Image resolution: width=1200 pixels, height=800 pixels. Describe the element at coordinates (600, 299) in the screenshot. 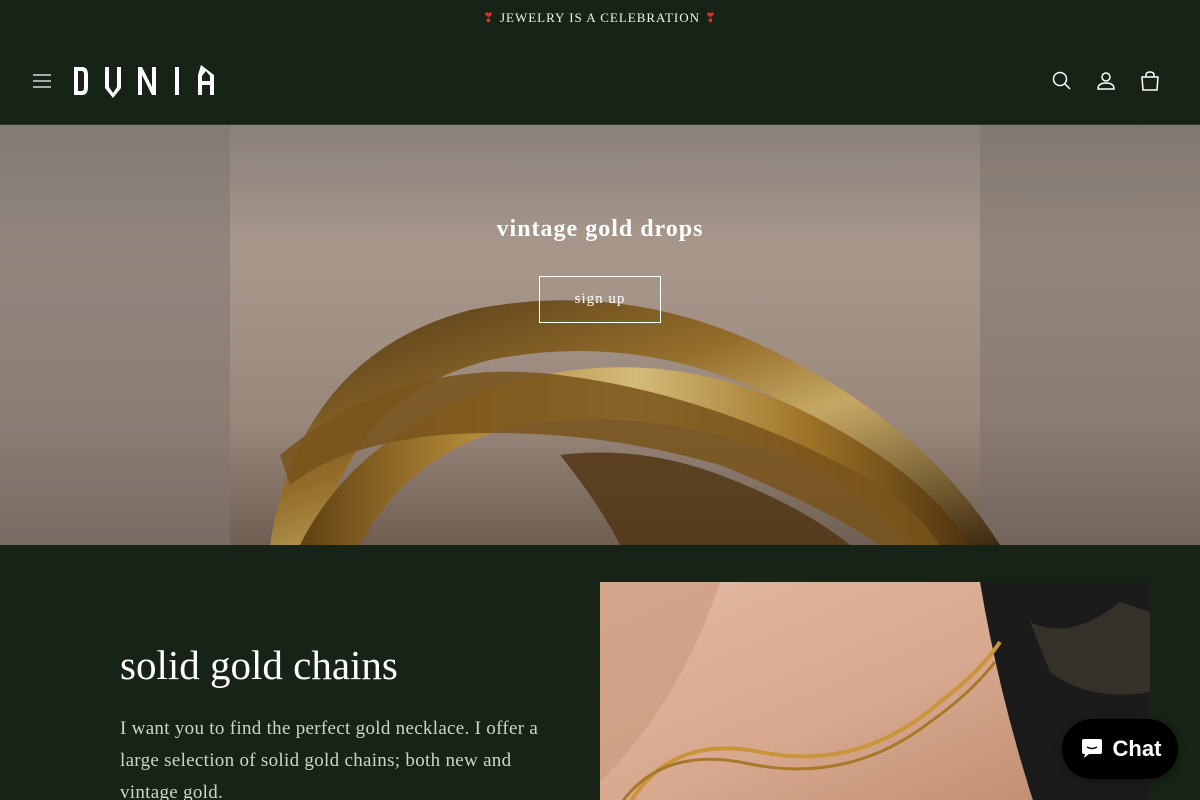

I see `sign-up-button: sign up` at that location.